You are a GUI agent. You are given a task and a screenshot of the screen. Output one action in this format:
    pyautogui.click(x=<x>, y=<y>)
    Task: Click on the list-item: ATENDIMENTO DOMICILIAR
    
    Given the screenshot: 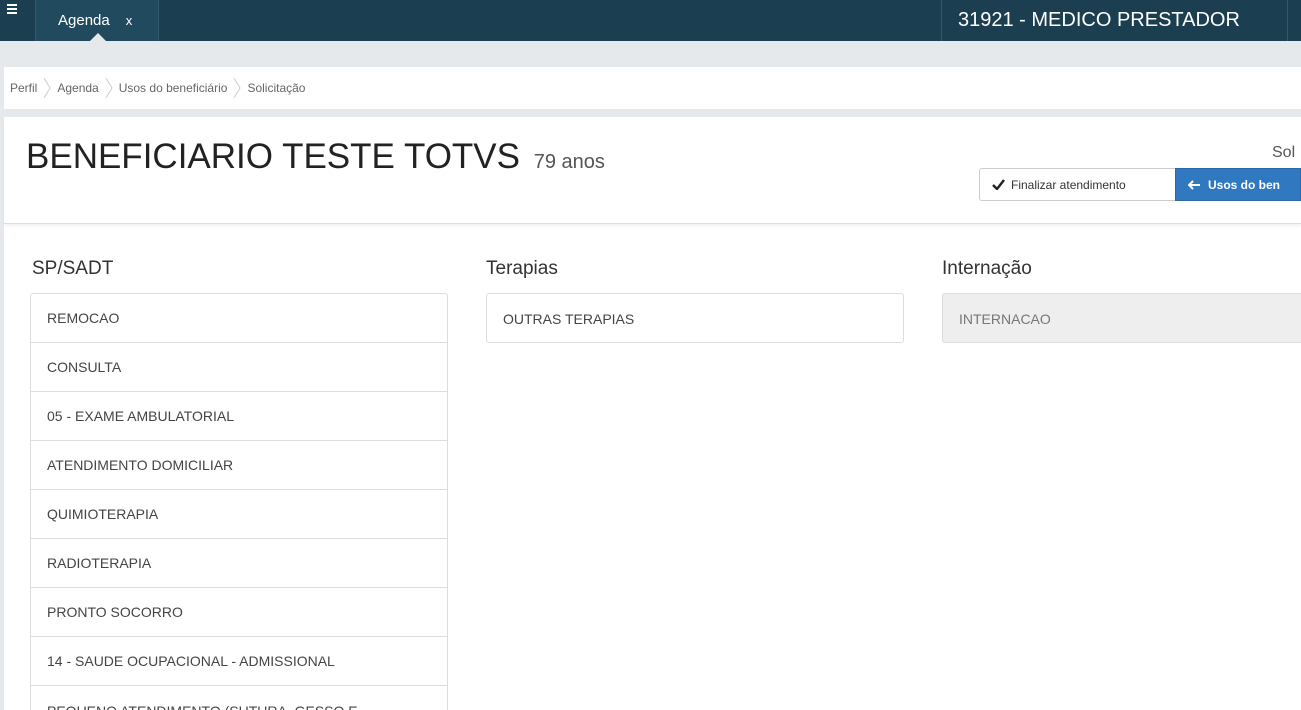 What is the action you would take?
    pyautogui.click(x=239, y=465)
    